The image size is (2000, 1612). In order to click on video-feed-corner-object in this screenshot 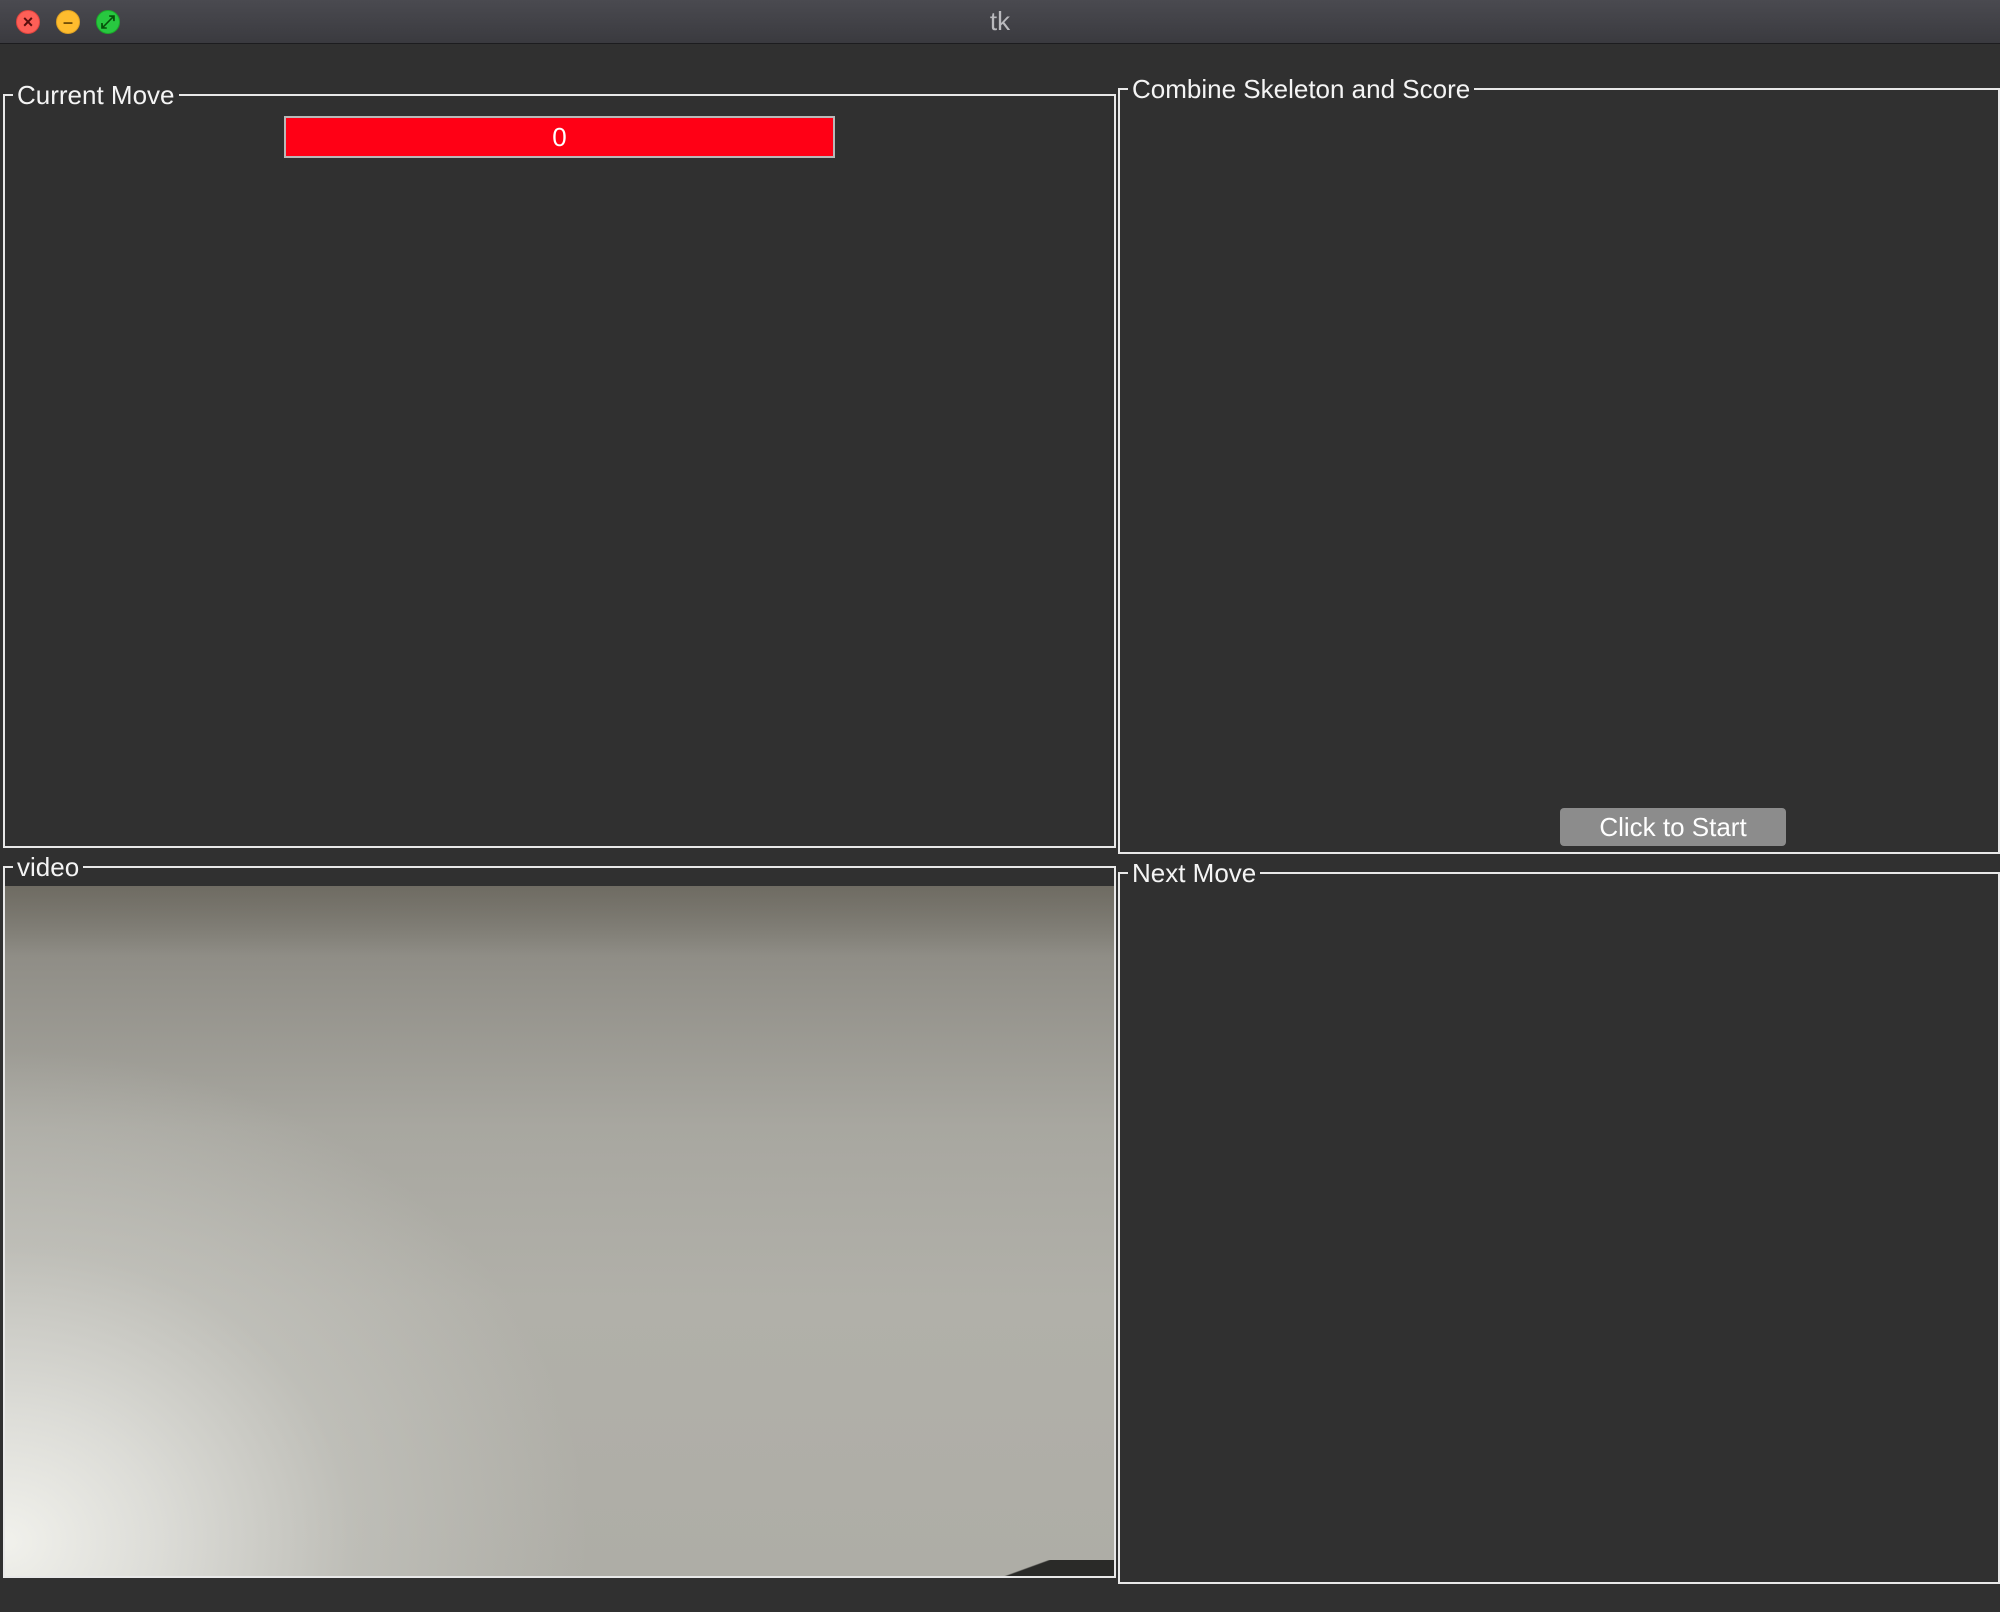, I will do `click(1044, 1568)`.